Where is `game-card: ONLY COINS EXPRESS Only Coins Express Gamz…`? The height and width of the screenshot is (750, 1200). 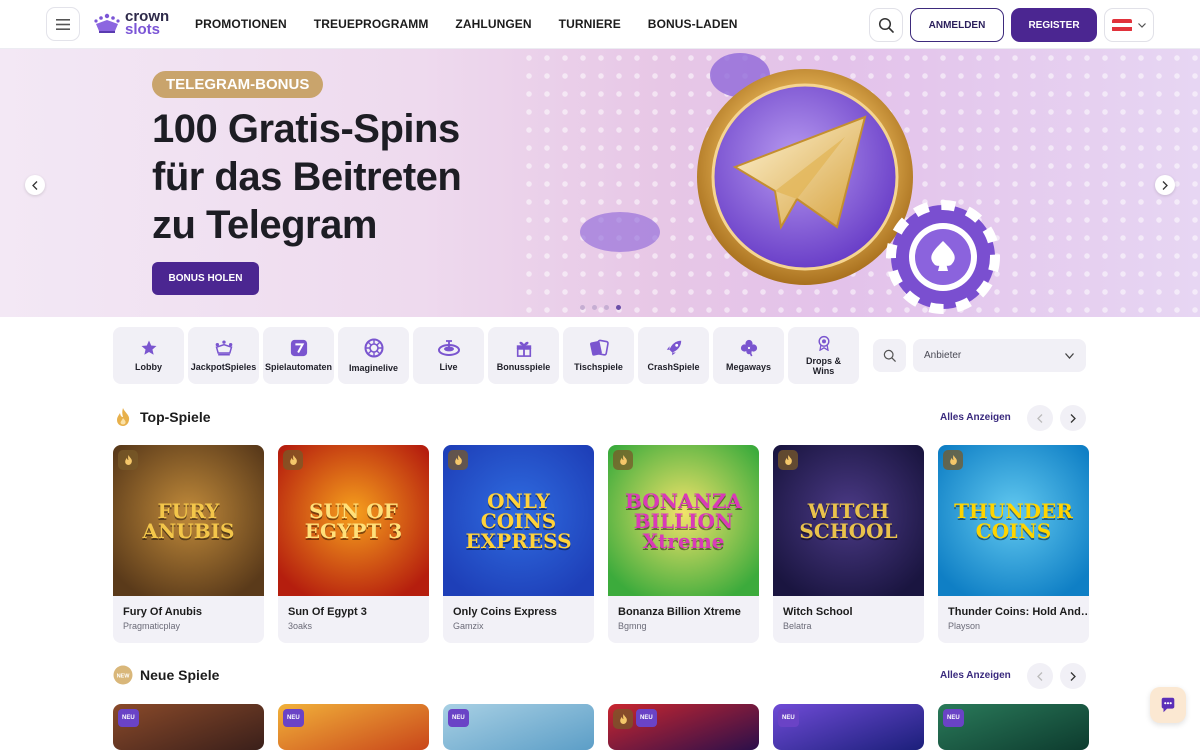 game-card: ONLY COINS EXPRESS Only Coins Express Gamz… is located at coordinates (518, 544).